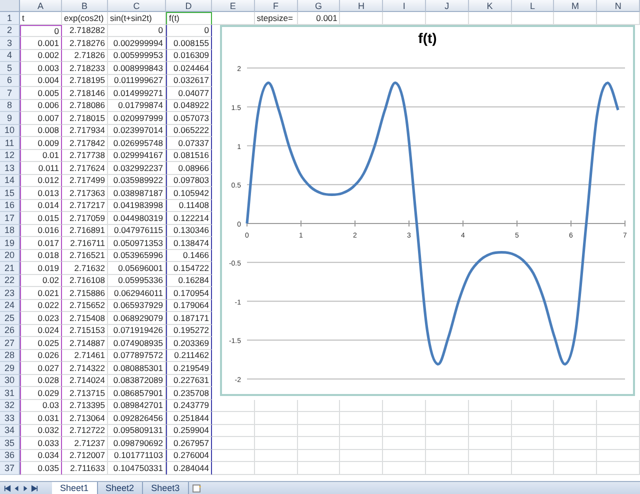 This screenshot has width=640, height=494. What do you see at coordinates (10, 368) in the screenshot?
I see `row-header: 29` at bounding box center [10, 368].